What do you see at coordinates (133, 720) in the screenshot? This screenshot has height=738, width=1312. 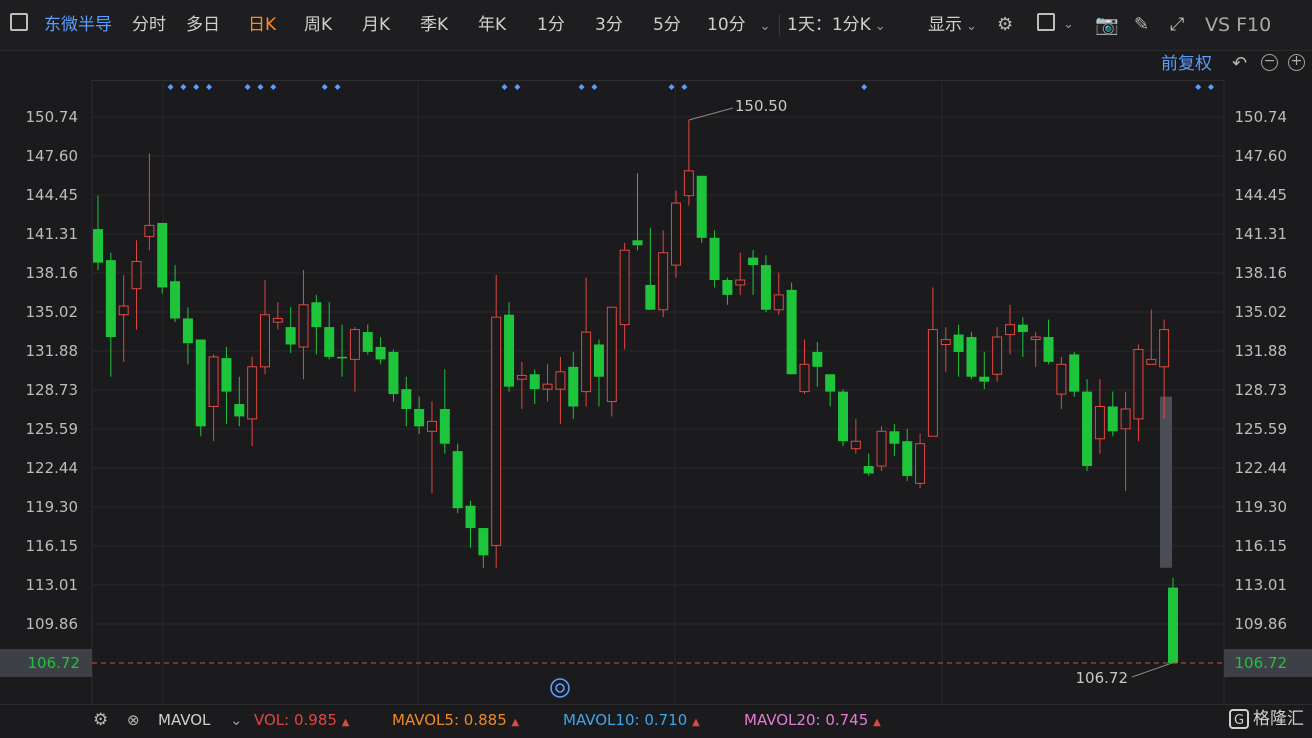 I see `close-indicator-icon: ⊗` at bounding box center [133, 720].